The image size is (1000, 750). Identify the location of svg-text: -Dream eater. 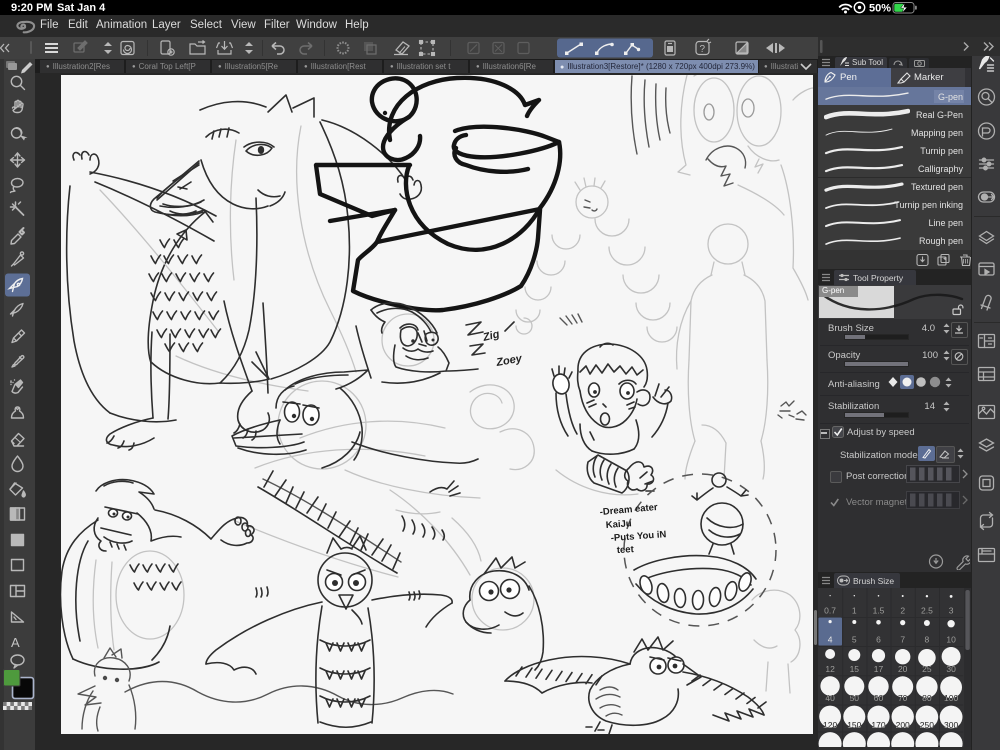
(628, 510).